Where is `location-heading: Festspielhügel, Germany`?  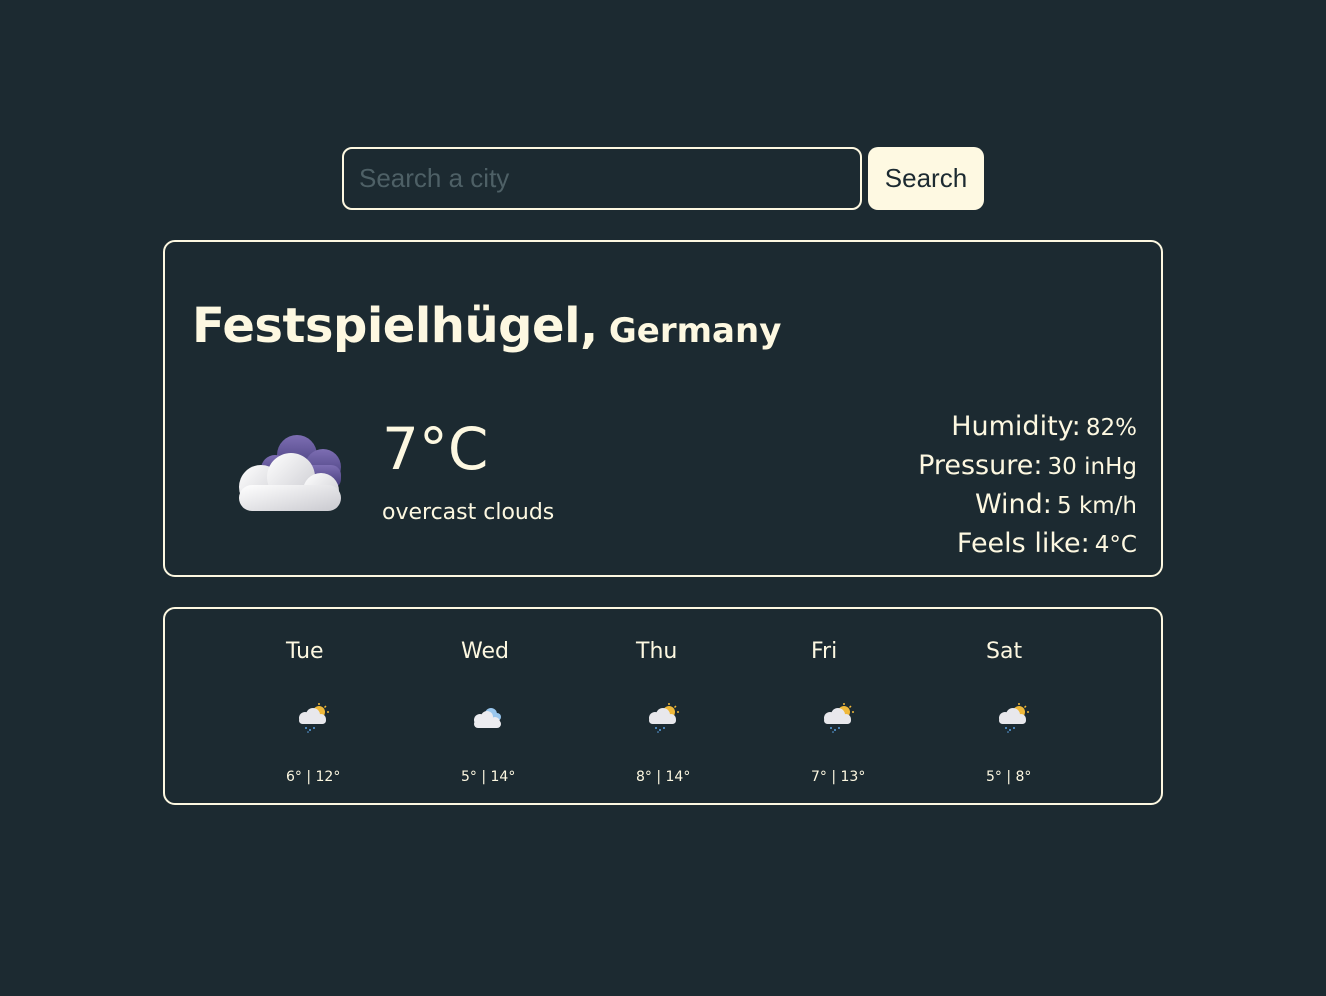
location-heading: Festspielhügel, Germany is located at coordinates (486, 326).